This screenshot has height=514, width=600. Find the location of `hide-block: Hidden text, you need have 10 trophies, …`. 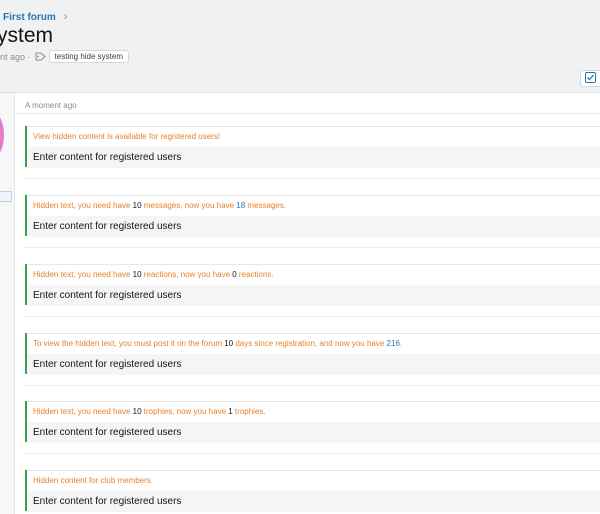

hide-block: Hidden text, you need have 10 trophies, … is located at coordinates (312, 422).